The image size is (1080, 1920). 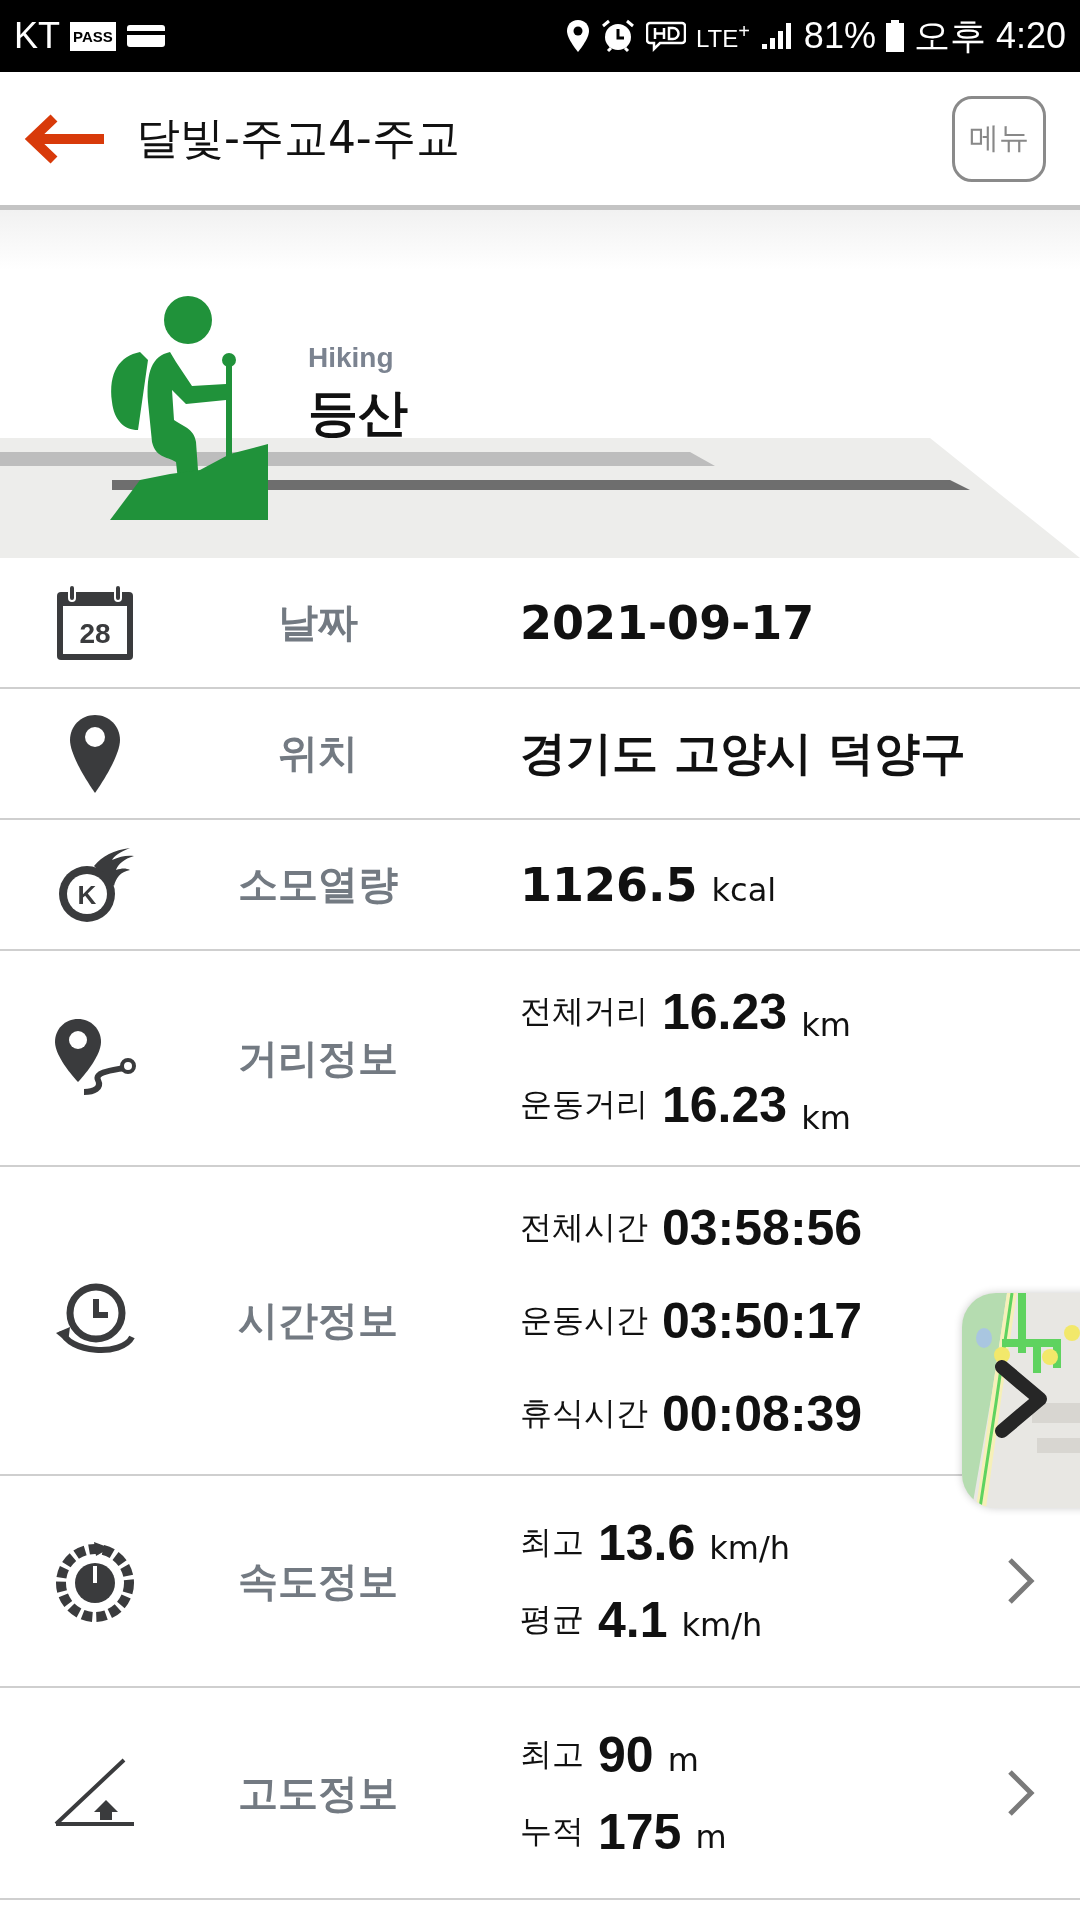 I want to click on row-value: 2021-09-17, so click(x=667, y=622).